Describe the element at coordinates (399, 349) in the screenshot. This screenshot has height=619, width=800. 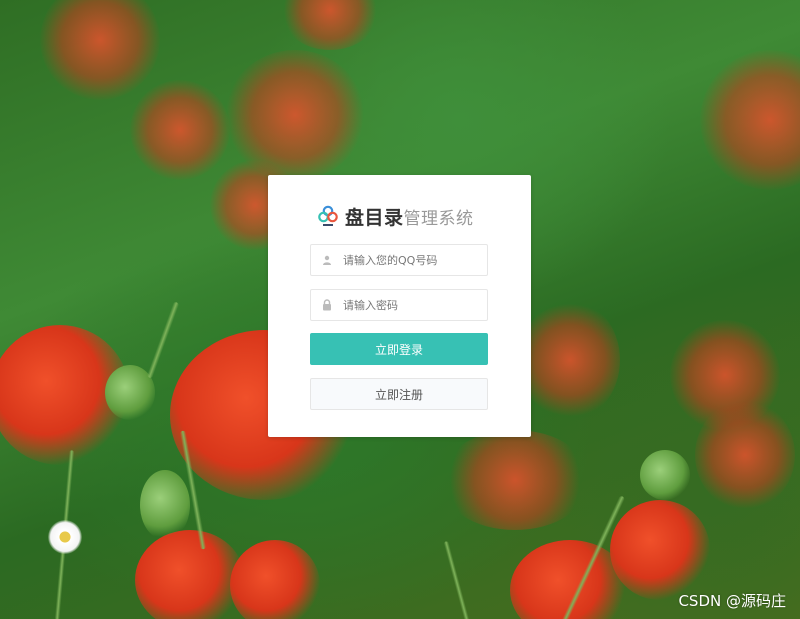
I see `login-button: 立即登录` at that location.